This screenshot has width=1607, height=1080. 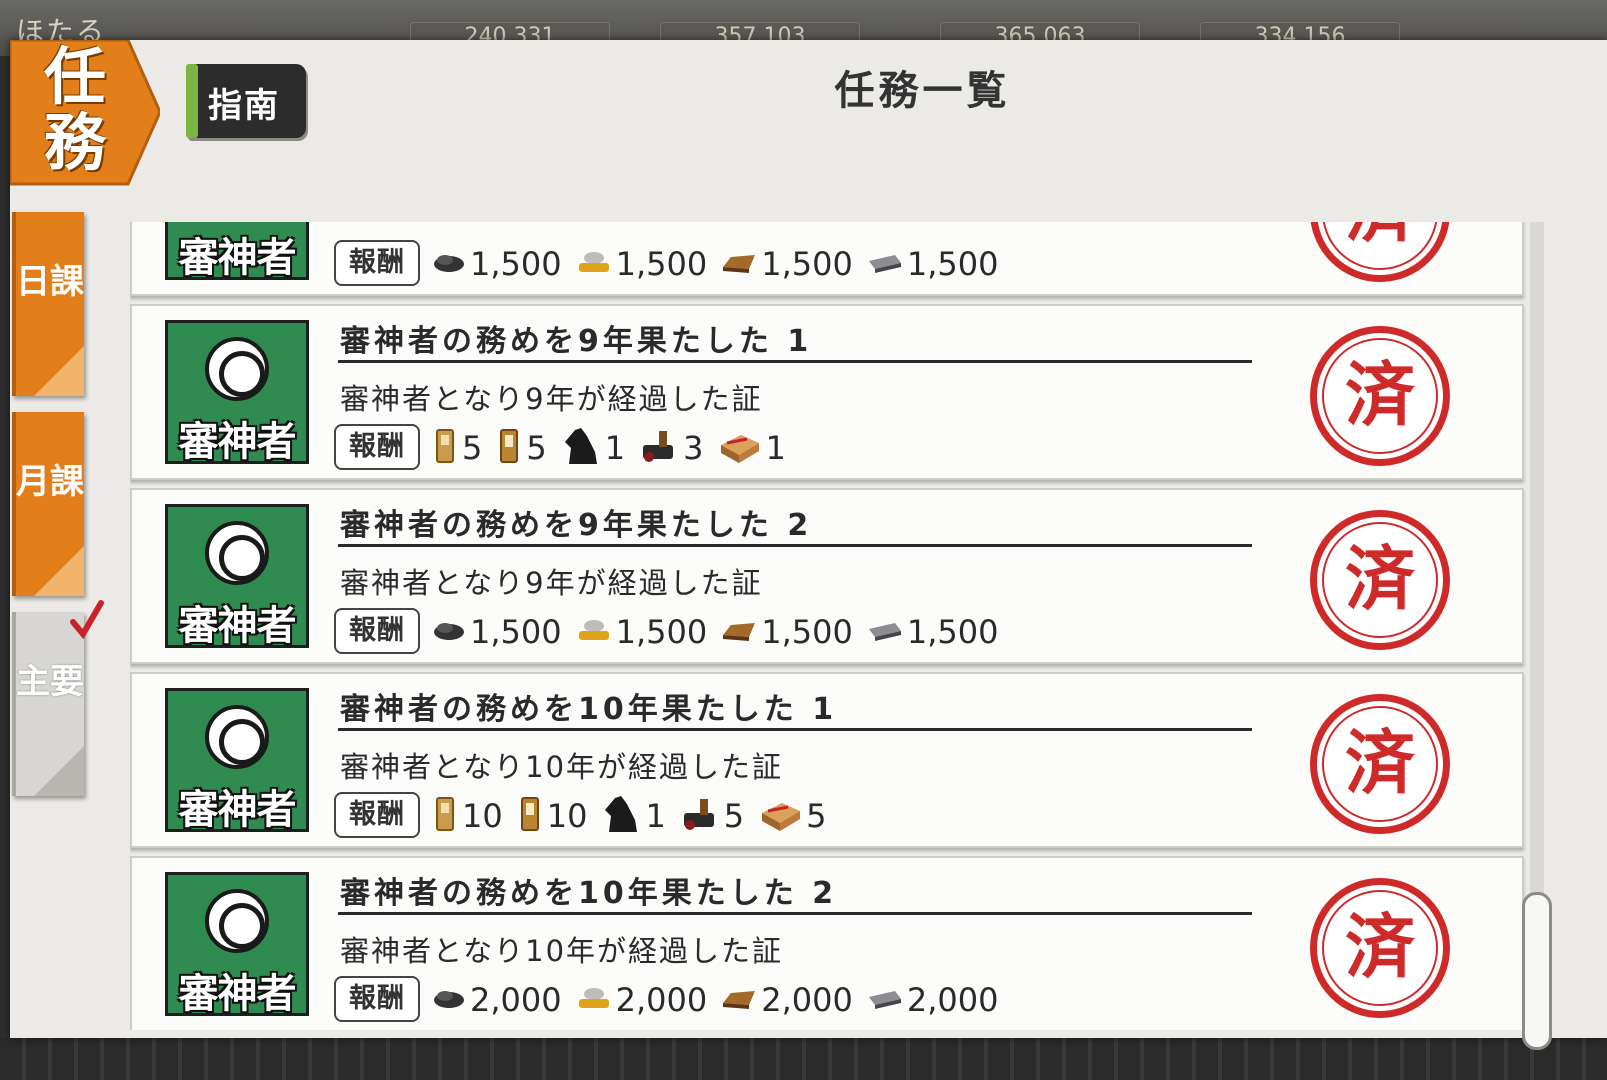 I want to click on panel-title-tab: 任務, so click(x=85, y=115).